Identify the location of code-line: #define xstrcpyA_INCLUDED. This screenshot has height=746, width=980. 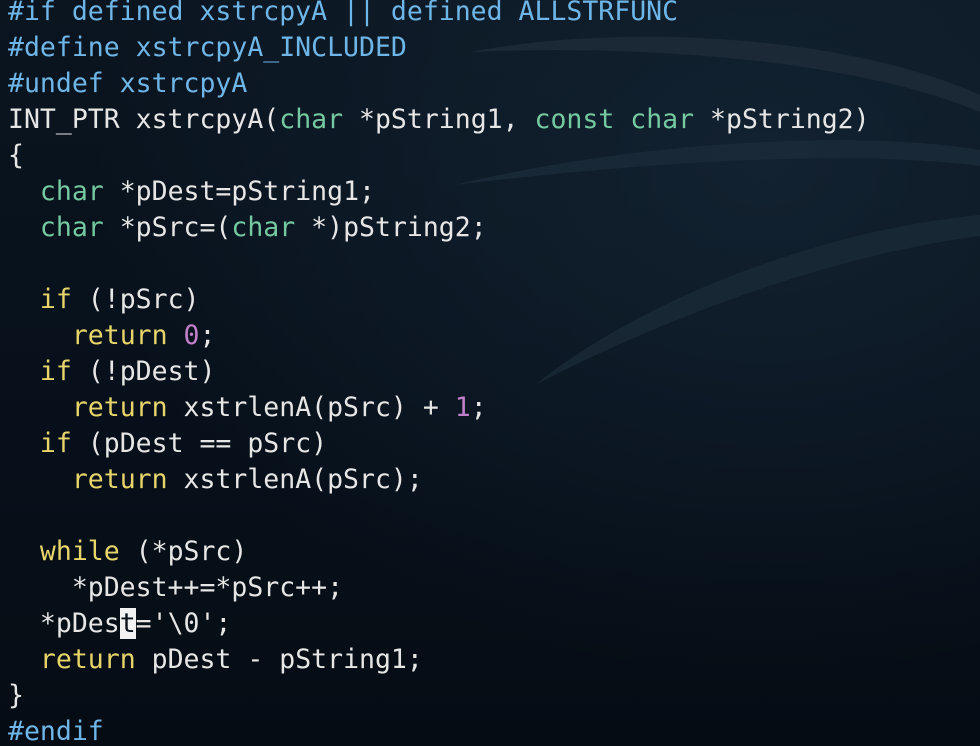
(439, 48).